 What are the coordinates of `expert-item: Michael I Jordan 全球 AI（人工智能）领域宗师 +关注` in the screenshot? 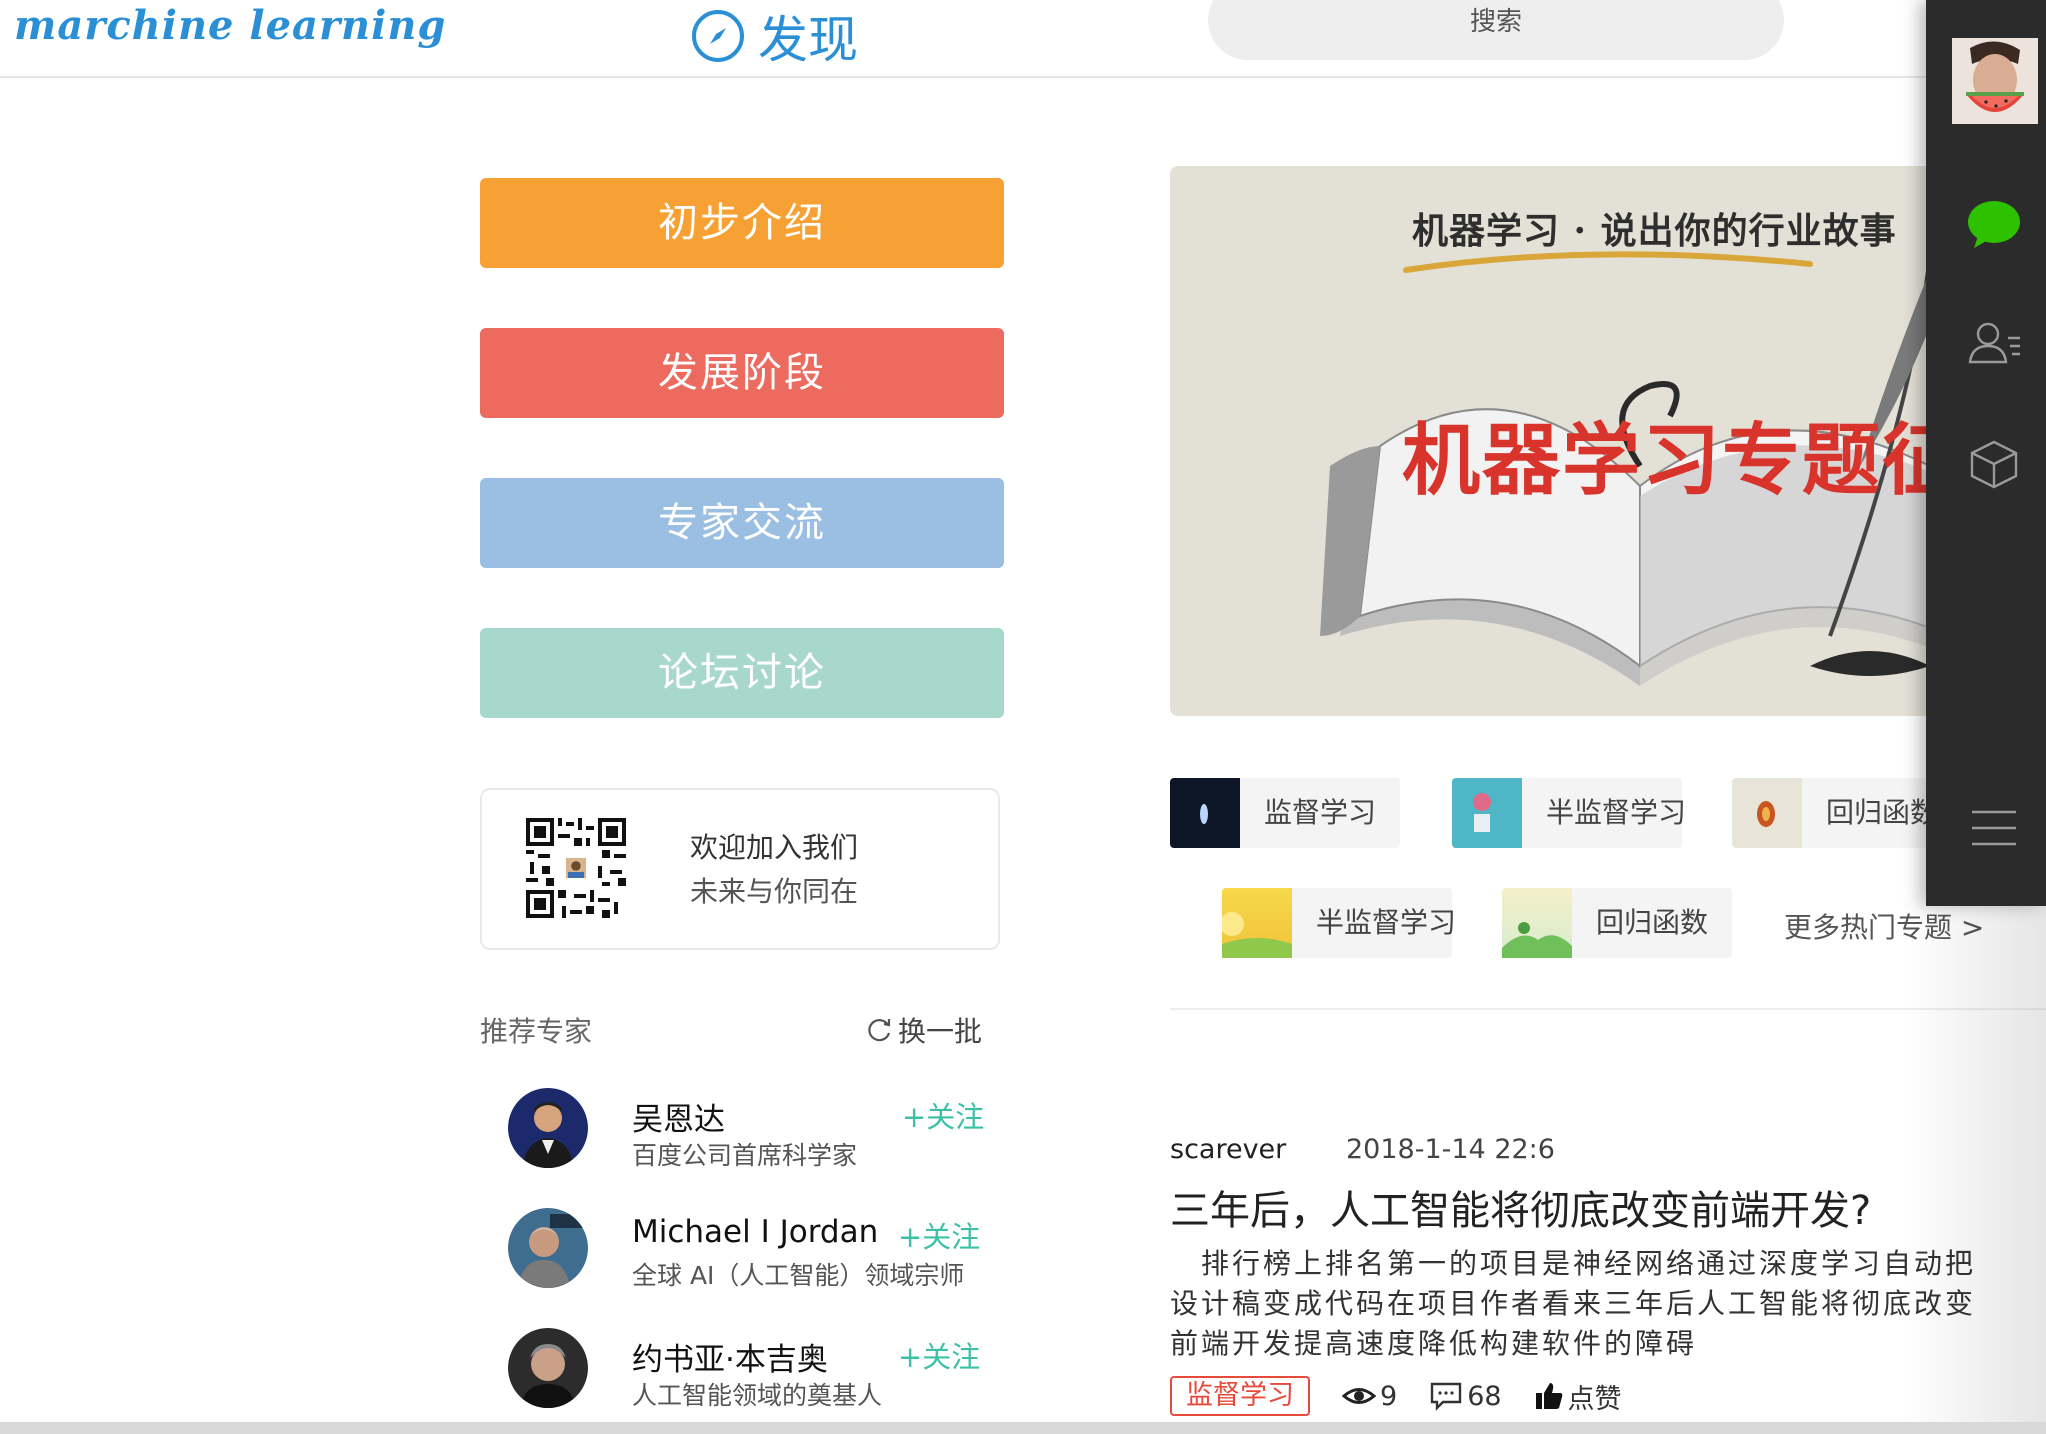 It's located at (758, 1253).